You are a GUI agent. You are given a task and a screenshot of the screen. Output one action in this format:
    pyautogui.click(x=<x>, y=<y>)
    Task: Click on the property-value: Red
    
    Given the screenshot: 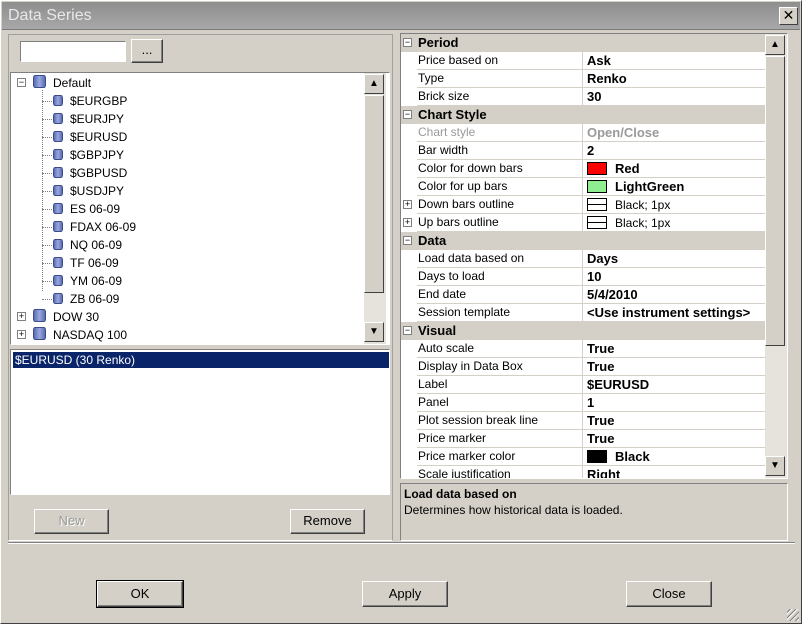 What is the action you would take?
    pyautogui.click(x=674, y=169)
    